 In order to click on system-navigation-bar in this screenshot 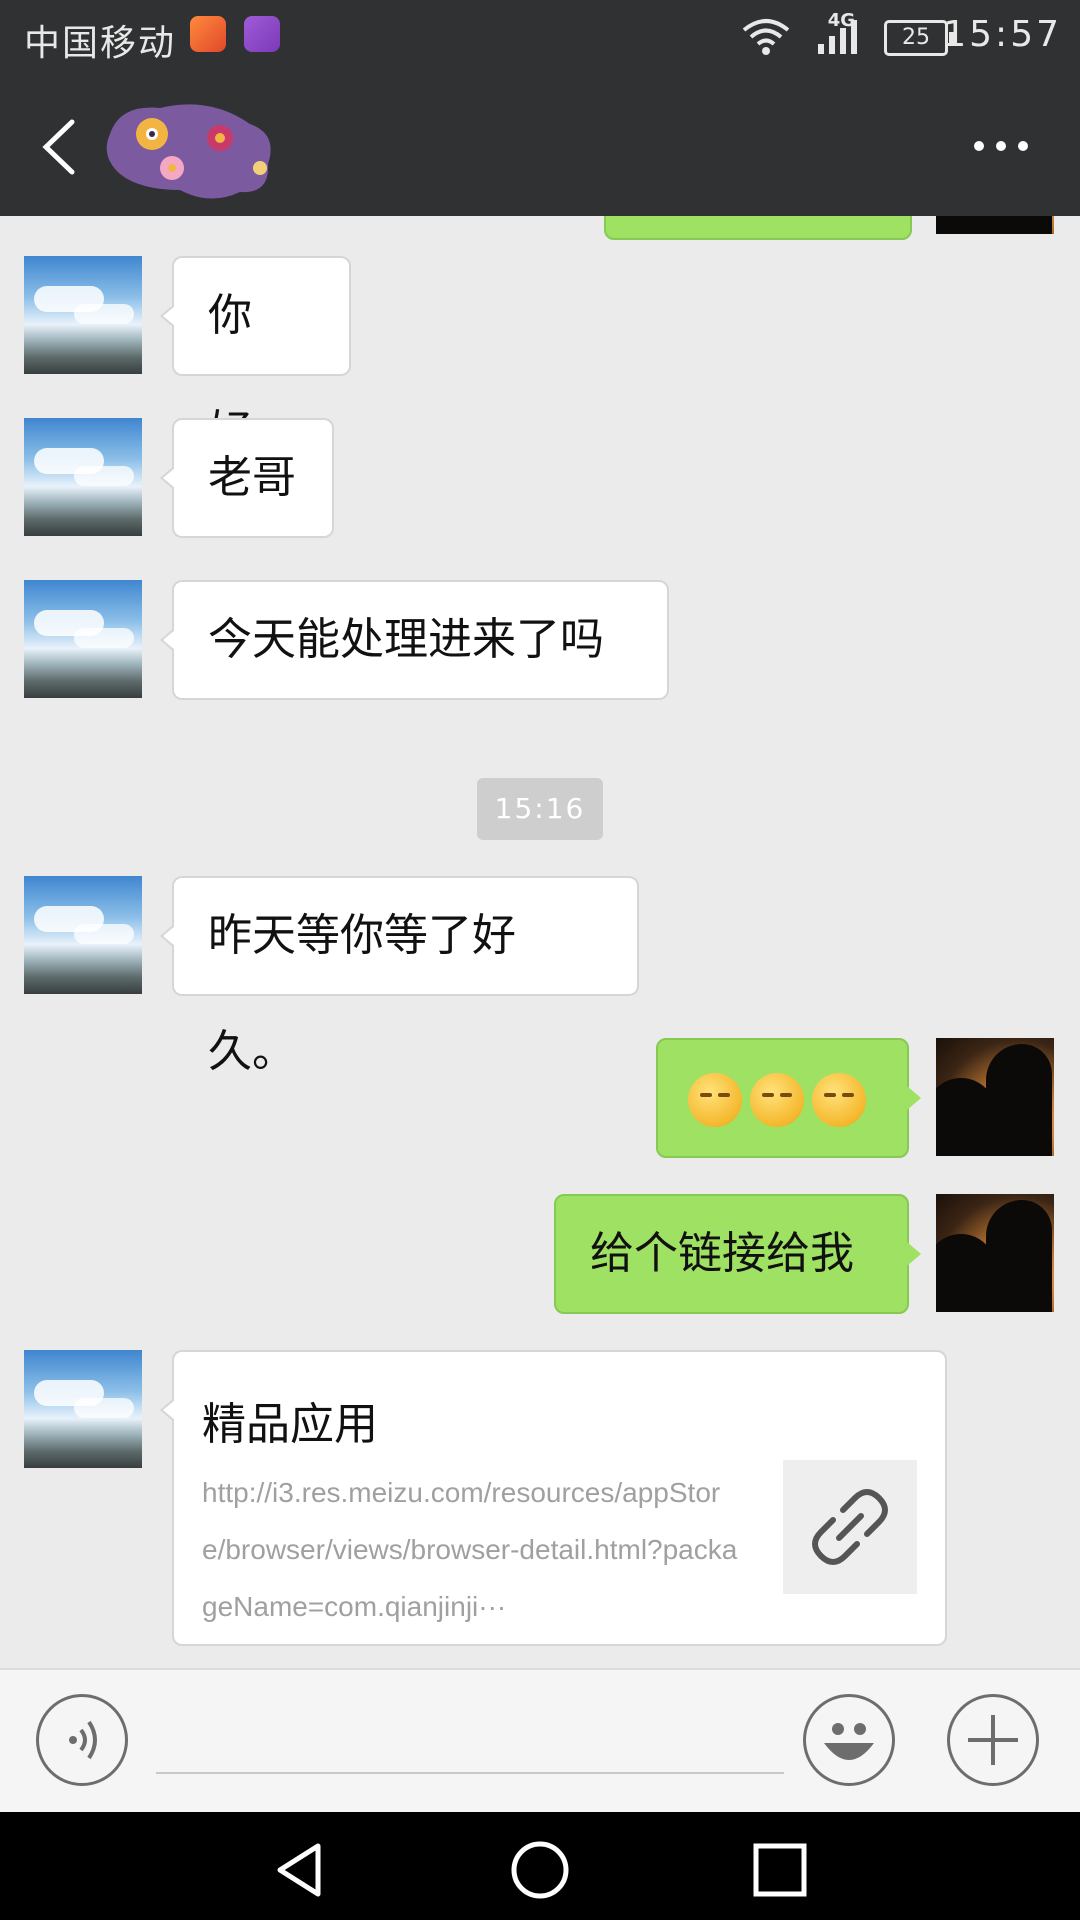, I will do `click(540, 1866)`.